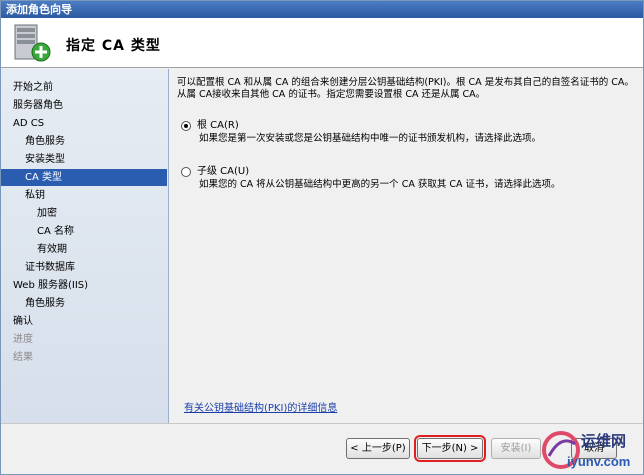 This screenshot has width=644, height=475. Describe the element at coordinates (28, 123) in the screenshot. I see `step-ad-cs: AD CS` at that location.